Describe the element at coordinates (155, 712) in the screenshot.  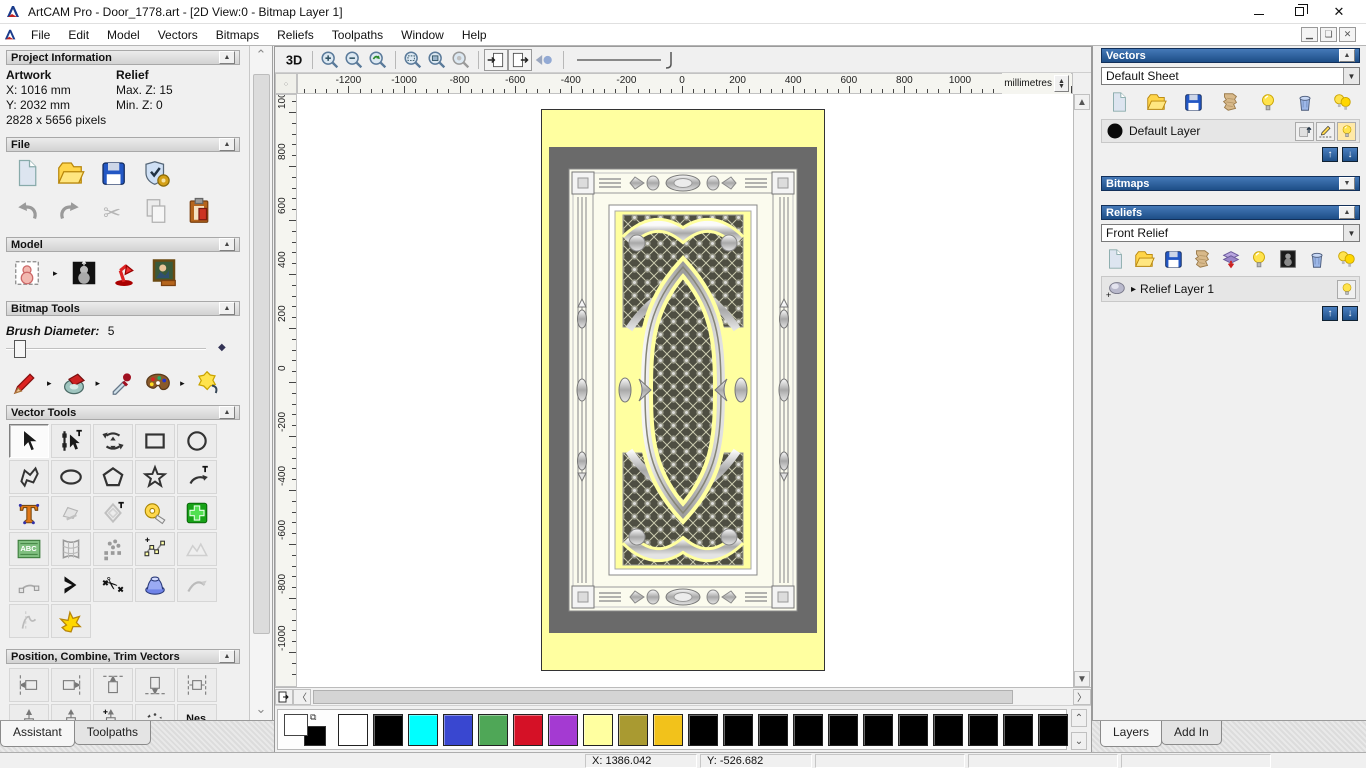
I see `scatter-copy-icon` at that location.